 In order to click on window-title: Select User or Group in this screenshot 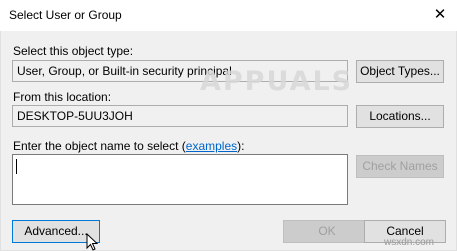, I will do `click(65, 15)`.